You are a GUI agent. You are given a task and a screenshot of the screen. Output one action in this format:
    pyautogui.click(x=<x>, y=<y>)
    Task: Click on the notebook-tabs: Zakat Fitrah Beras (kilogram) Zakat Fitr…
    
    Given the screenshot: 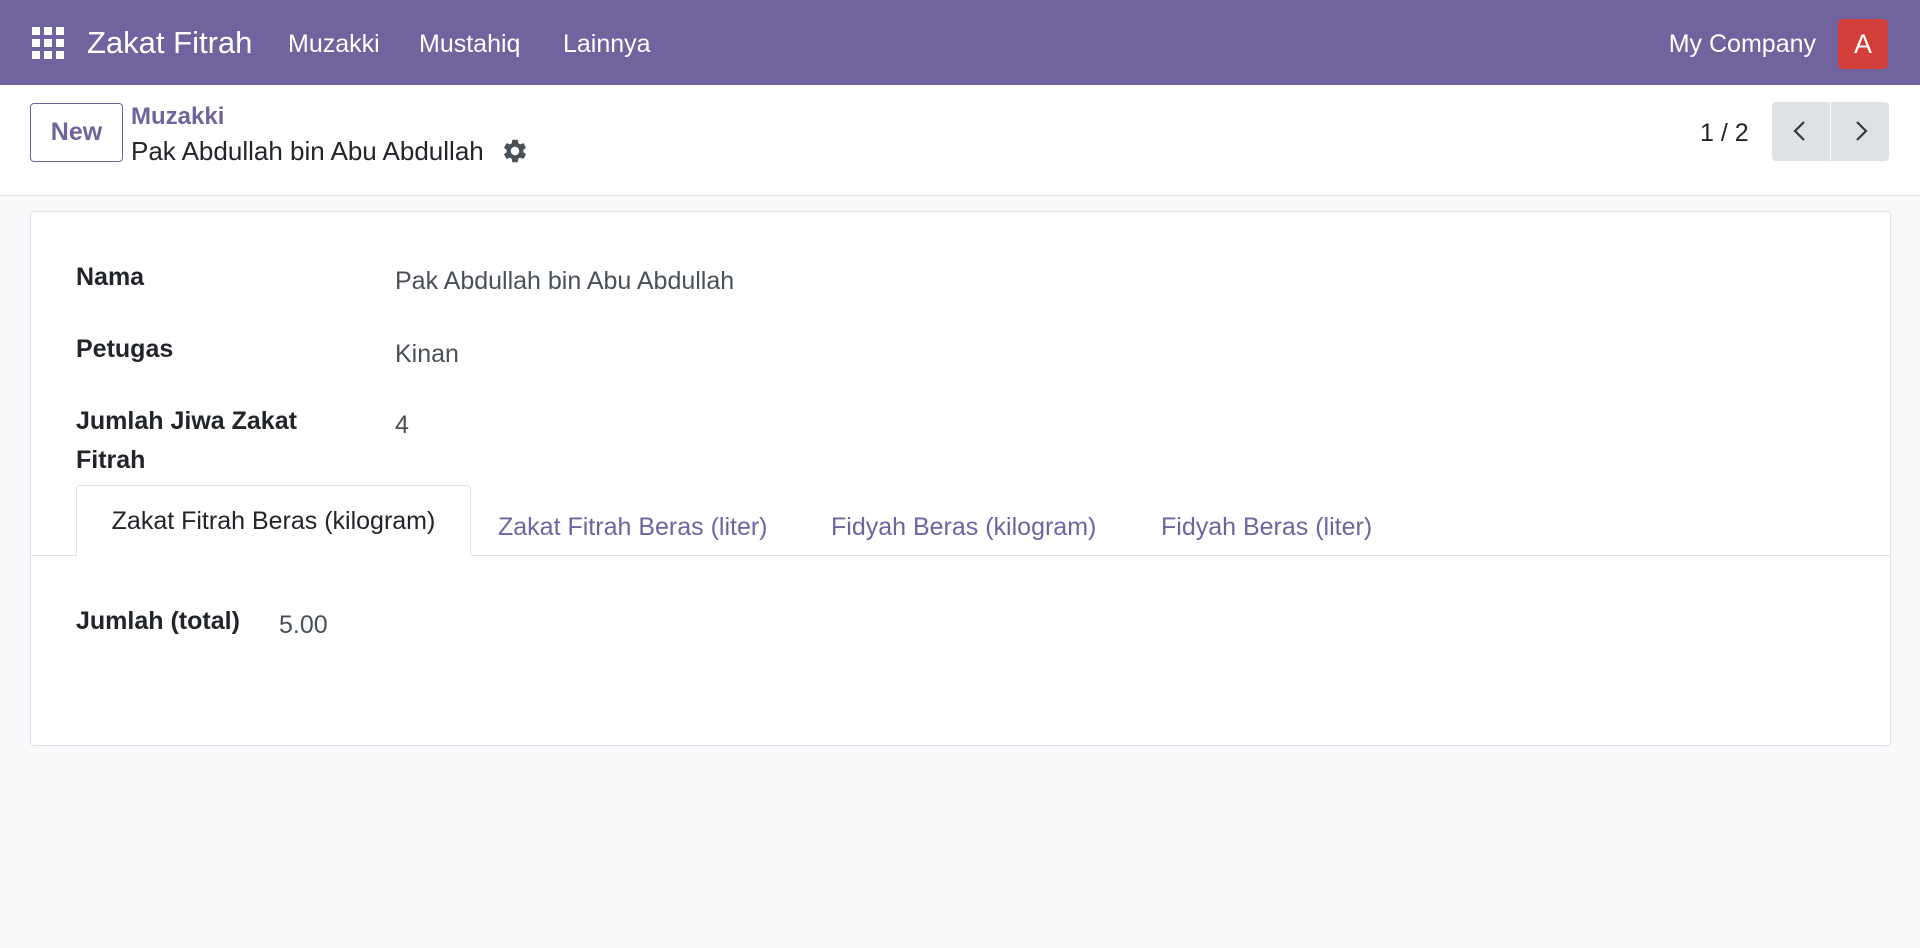 What is the action you would take?
    pyautogui.click(x=960, y=520)
    